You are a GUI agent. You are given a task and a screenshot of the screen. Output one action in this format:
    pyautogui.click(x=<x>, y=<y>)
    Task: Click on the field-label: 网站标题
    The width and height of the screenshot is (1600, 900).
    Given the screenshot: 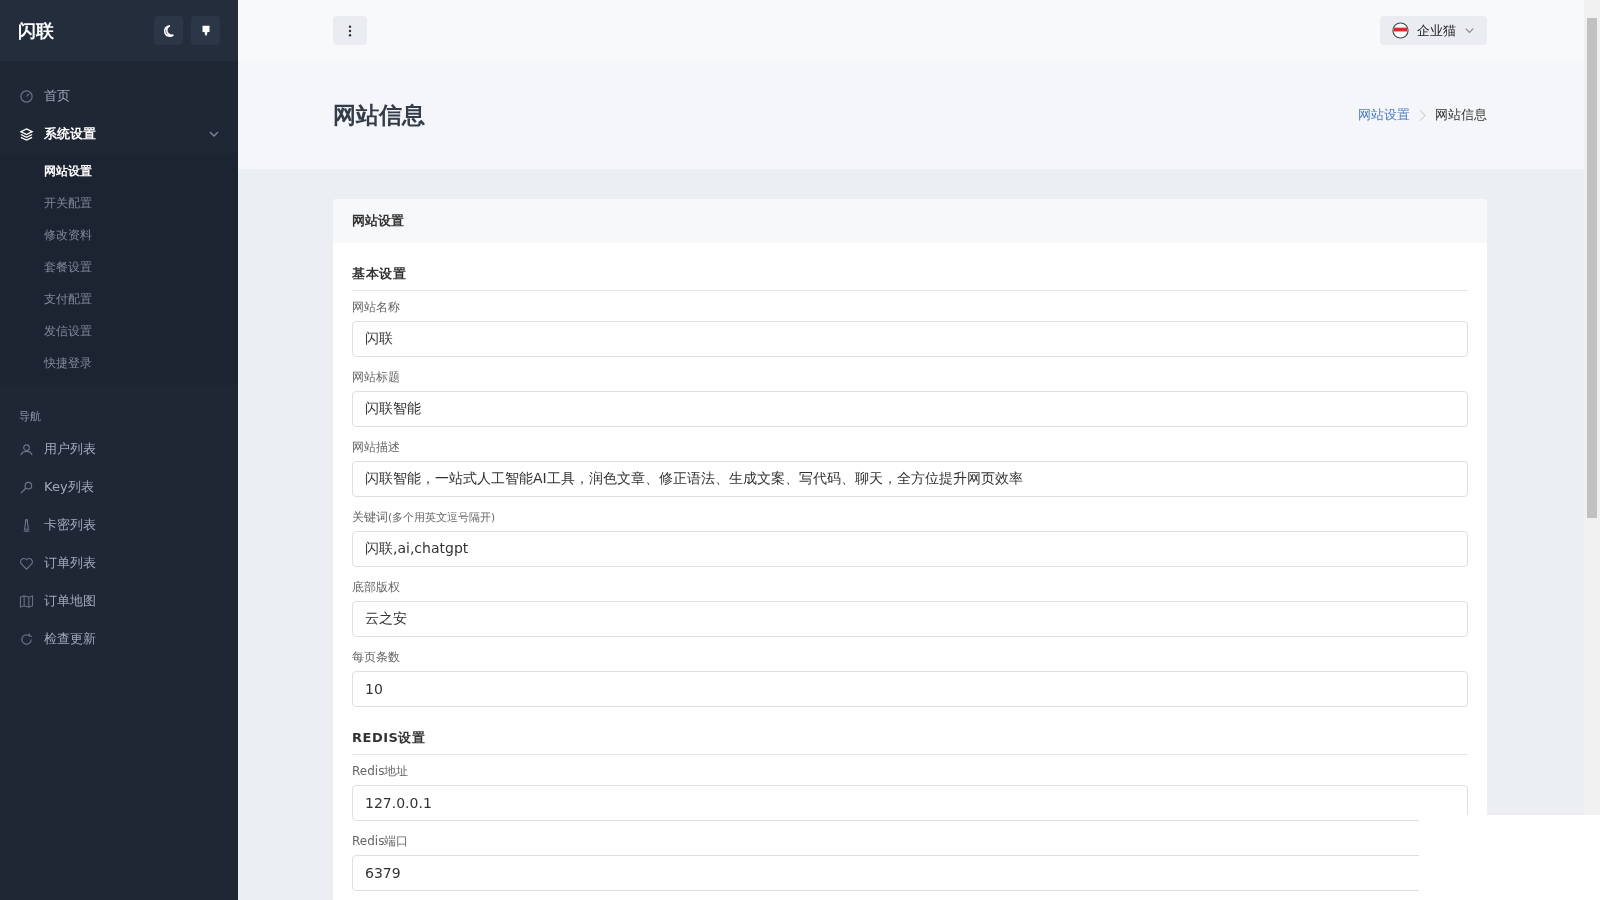 What is the action you would take?
    pyautogui.click(x=376, y=377)
    